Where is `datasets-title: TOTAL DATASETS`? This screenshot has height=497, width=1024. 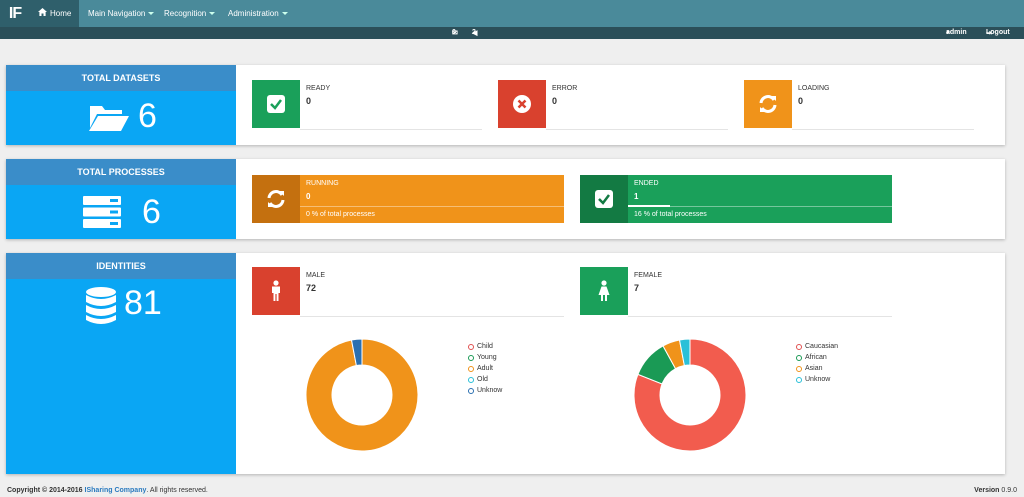
datasets-title: TOTAL DATASETS is located at coordinates (121, 78).